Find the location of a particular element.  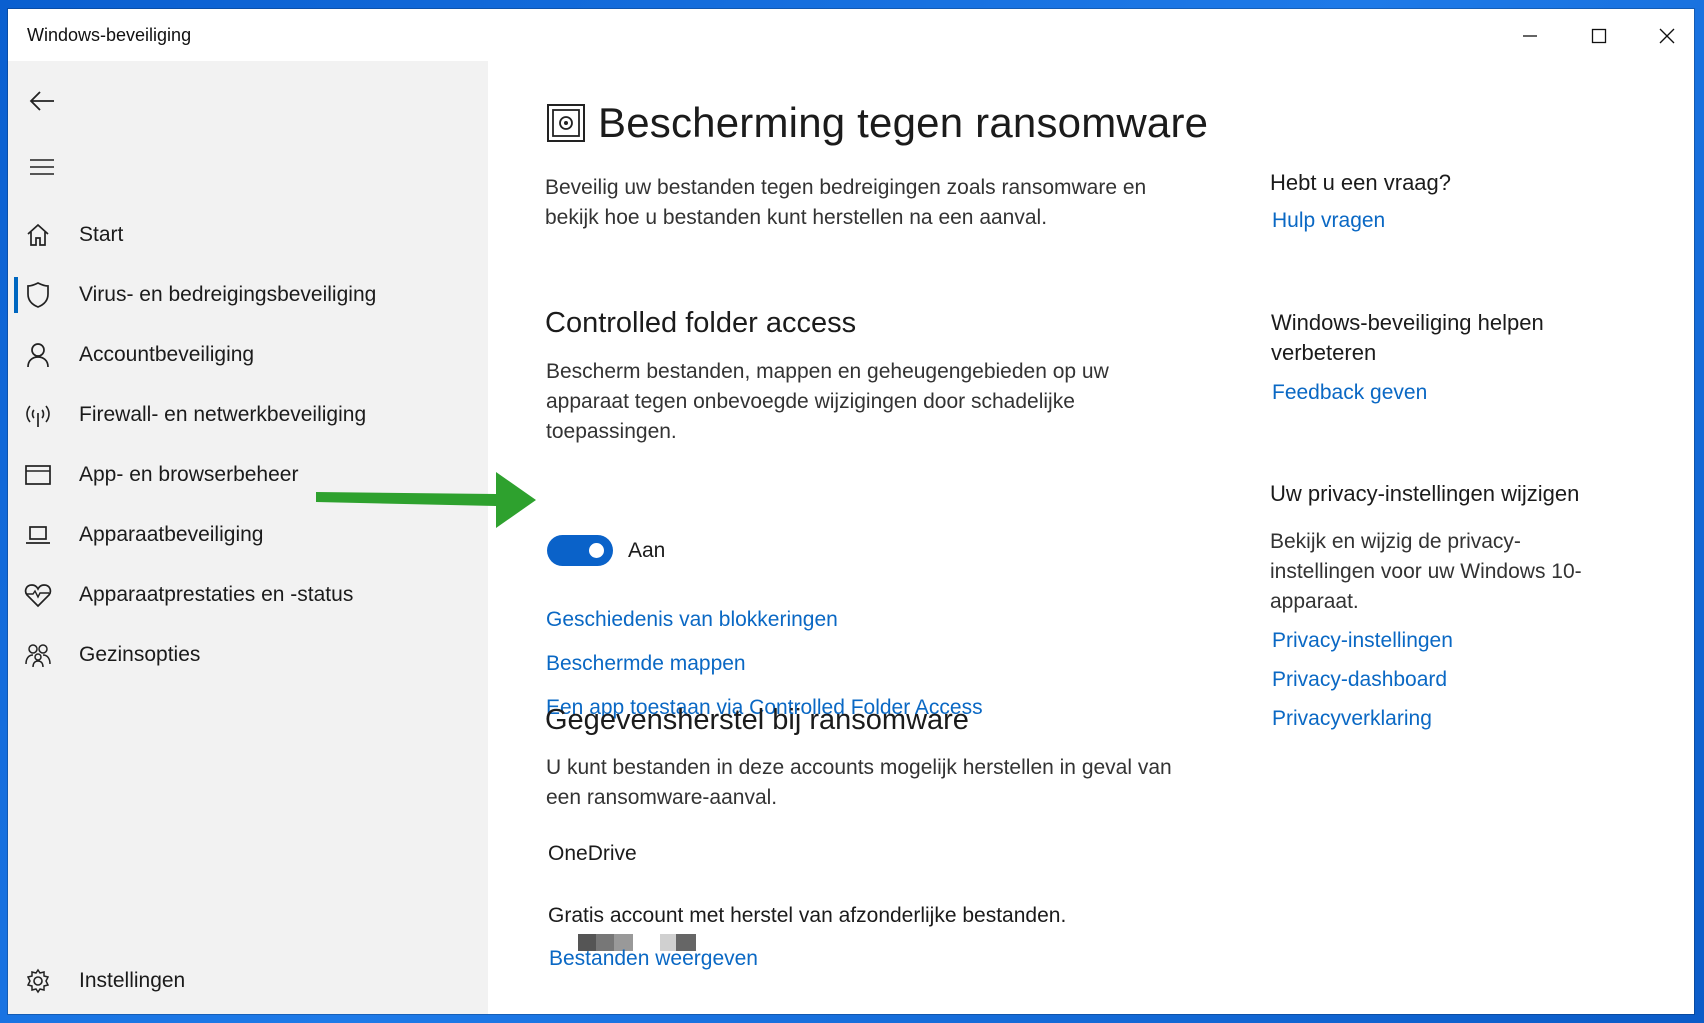

sidebar-item-label: Firewall- en netwerkbeveiliging is located at coordinates (223, 414).